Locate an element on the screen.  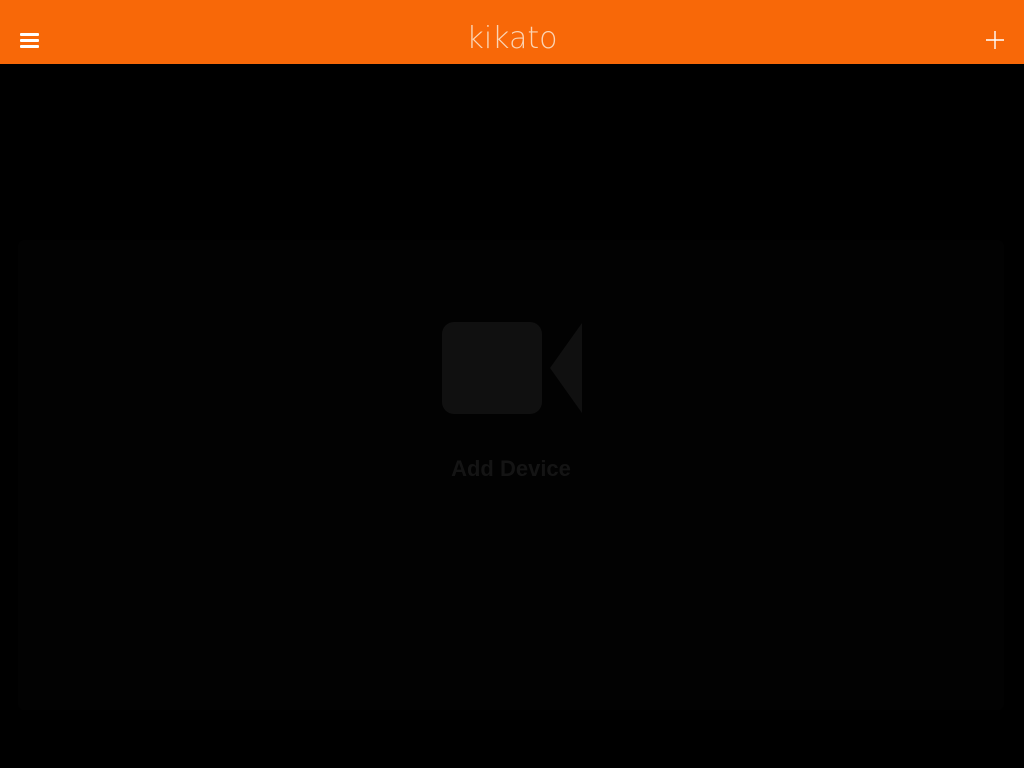
plus-icon is located at coordinates (995, 40).